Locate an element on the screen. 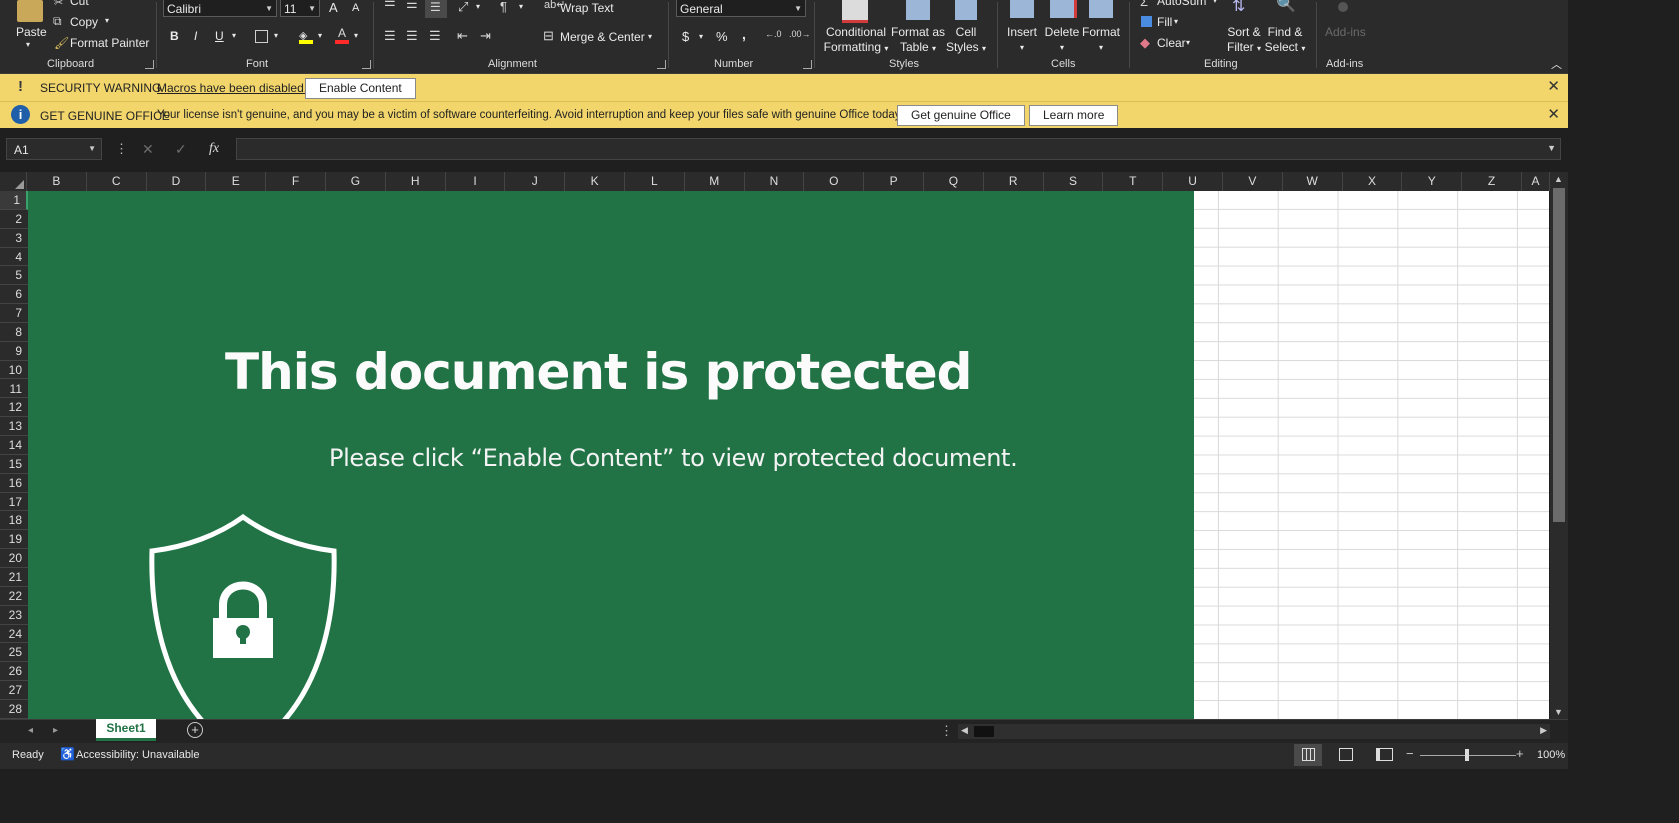 This screenshot has height=823, width=1679. zoom-slider-thumb is located at coordinates (1467, 755).